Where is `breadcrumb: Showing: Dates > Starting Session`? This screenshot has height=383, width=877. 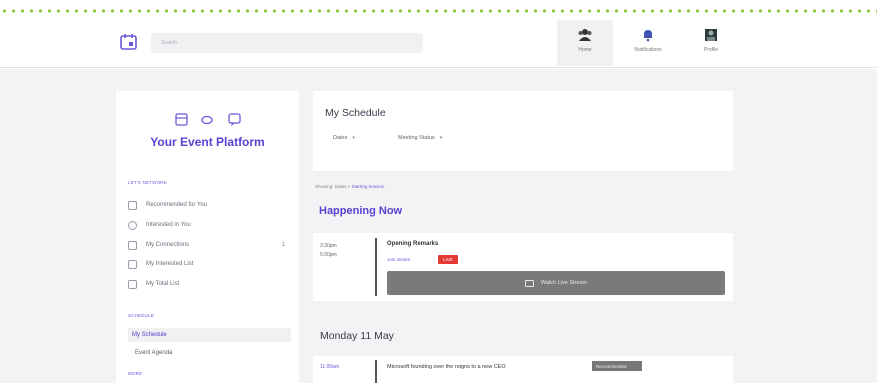 breadcrumb: Showing: Dates > Starting Session is located at coordinates (349, 186).